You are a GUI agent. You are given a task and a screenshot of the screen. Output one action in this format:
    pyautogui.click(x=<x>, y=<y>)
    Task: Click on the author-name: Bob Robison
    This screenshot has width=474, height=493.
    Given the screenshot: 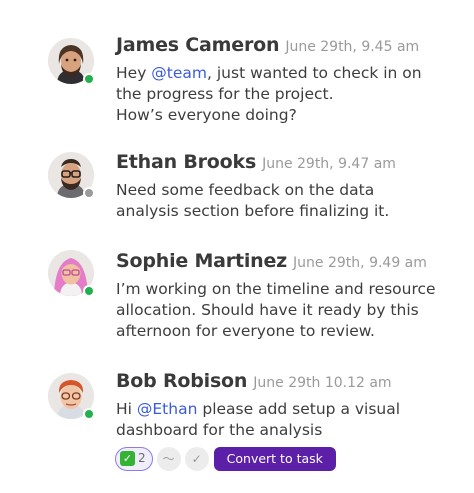 What is the action you would take?
    pyautogui.click(x=181, y=381)
    